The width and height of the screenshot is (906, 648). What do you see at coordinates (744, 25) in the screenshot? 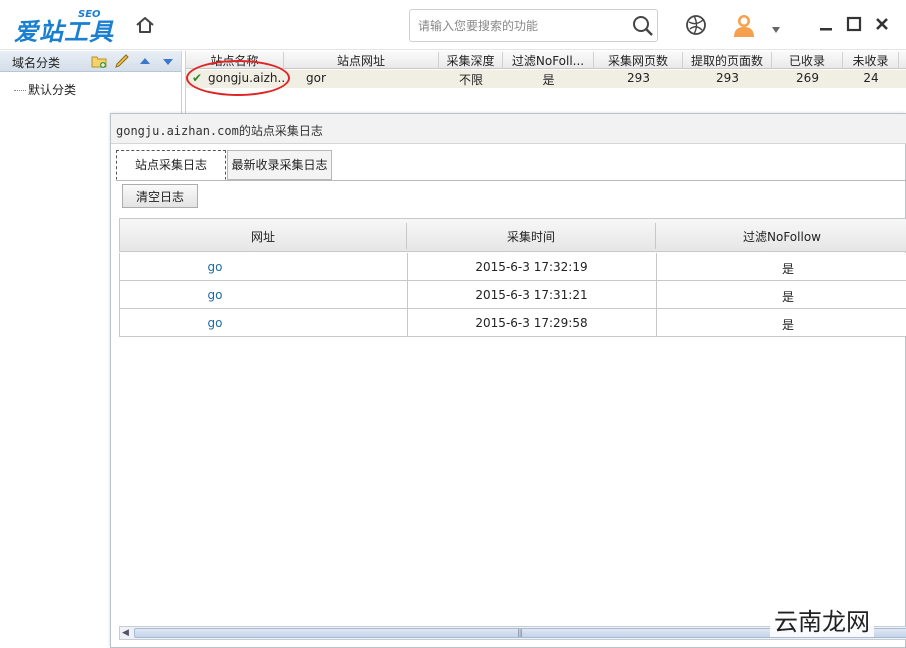
I see `user-avatar-icon` at bounding box center [744, 25].